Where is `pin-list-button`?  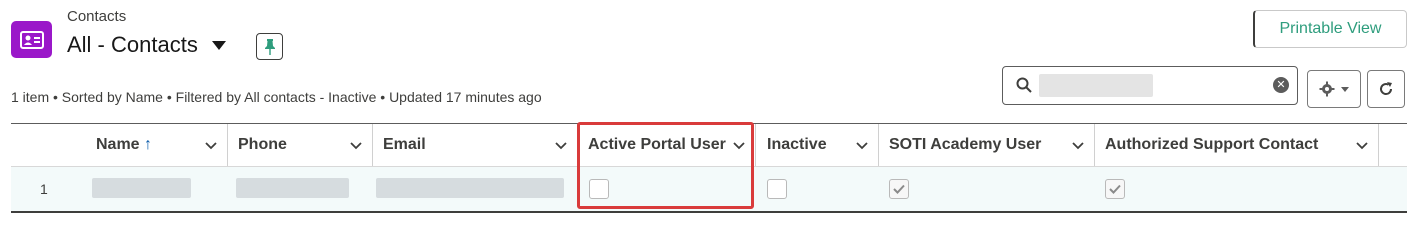
pin-list-button is located at coordinates (269, 46).